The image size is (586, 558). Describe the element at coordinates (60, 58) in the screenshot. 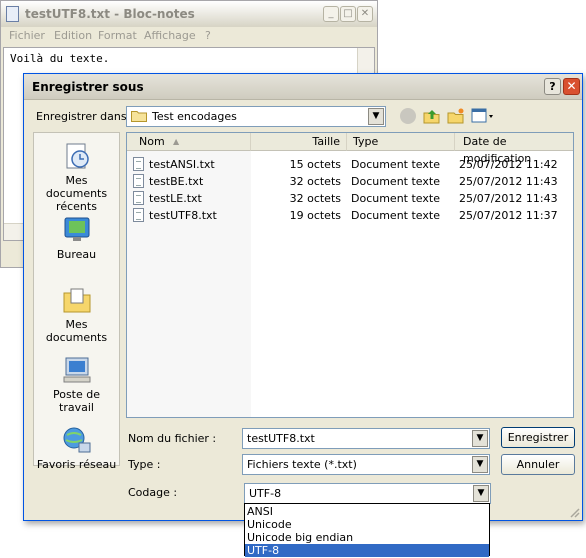

I see `notepad-content: Voilà du texte.` at that location.